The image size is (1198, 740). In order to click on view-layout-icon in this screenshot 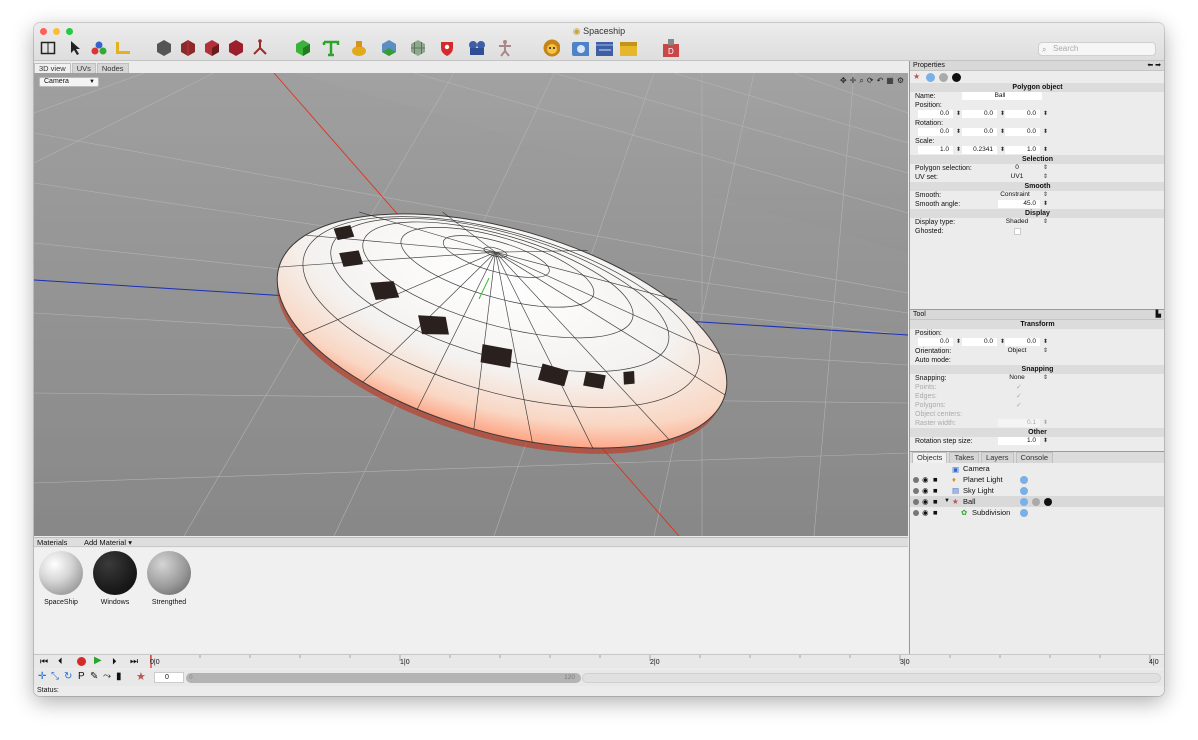, I will do `click(48, 48)`.